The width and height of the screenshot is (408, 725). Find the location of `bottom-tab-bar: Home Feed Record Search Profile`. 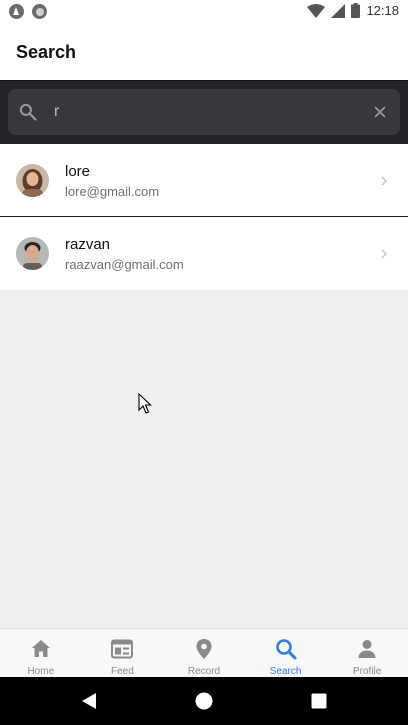

bottom-tab-bar: Home Feed Record Search Profile is located at coordinates (204, 652).